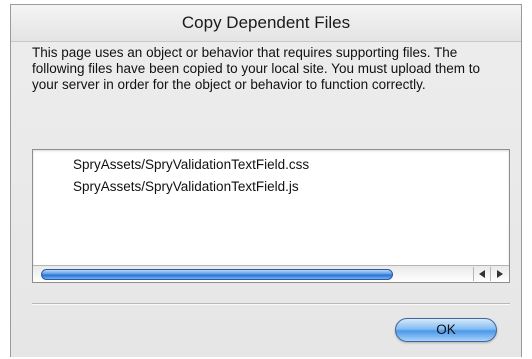  I want to click on horizontal-scrollbar, so click(271, 273).